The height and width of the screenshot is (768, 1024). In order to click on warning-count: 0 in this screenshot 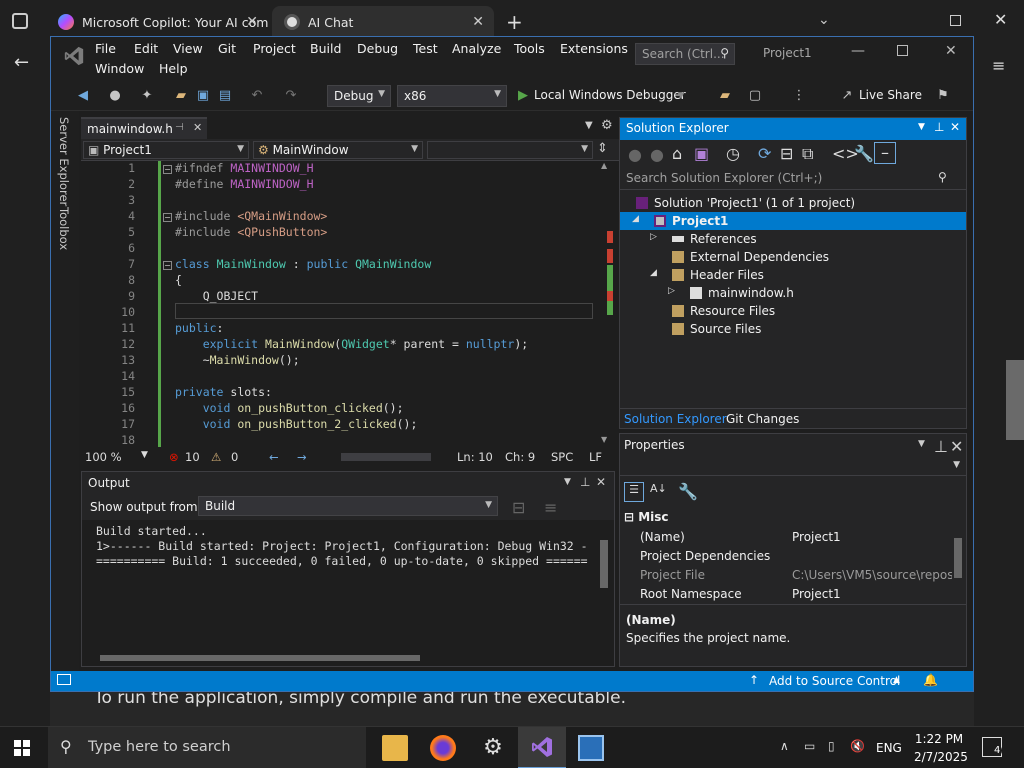, I will do `click(234, 457)`.